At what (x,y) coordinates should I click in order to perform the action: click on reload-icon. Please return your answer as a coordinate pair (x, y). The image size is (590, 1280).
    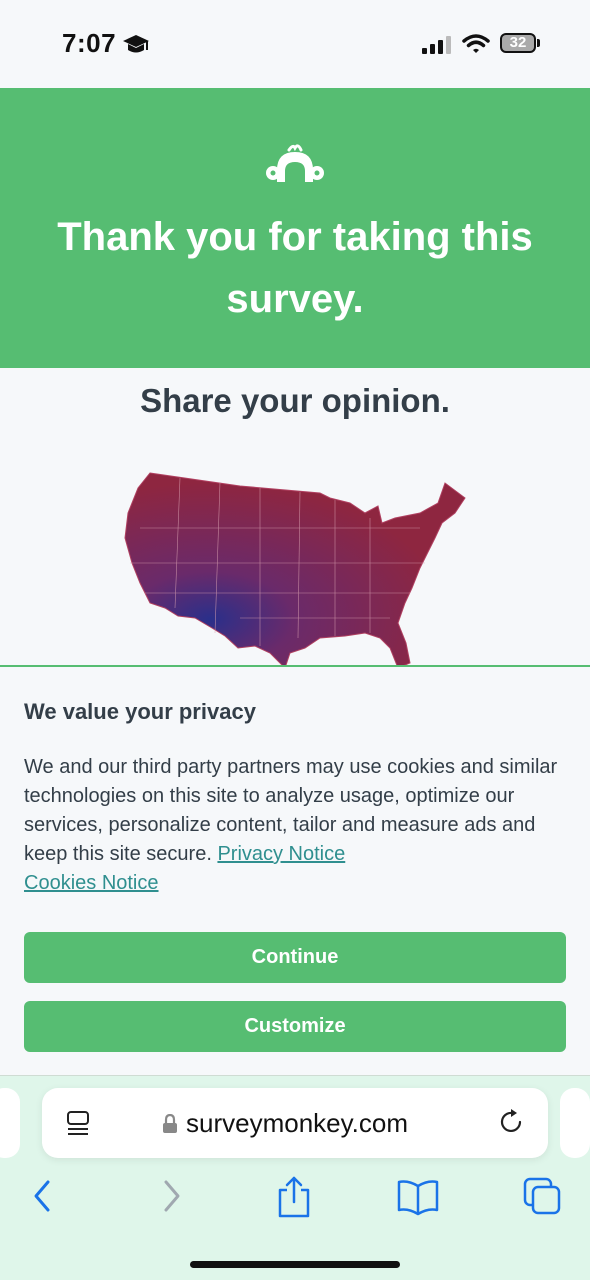
    Looking at the image, I should click on (512, 1124).